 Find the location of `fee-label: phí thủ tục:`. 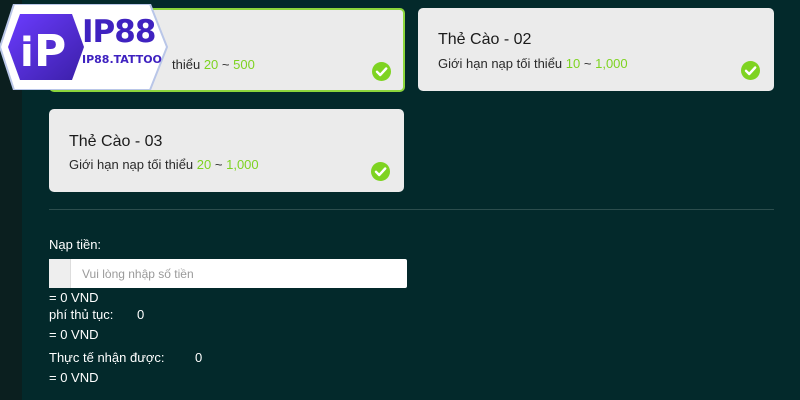

fee-label: phí thủ tục: is located at coordinates (81, 314).